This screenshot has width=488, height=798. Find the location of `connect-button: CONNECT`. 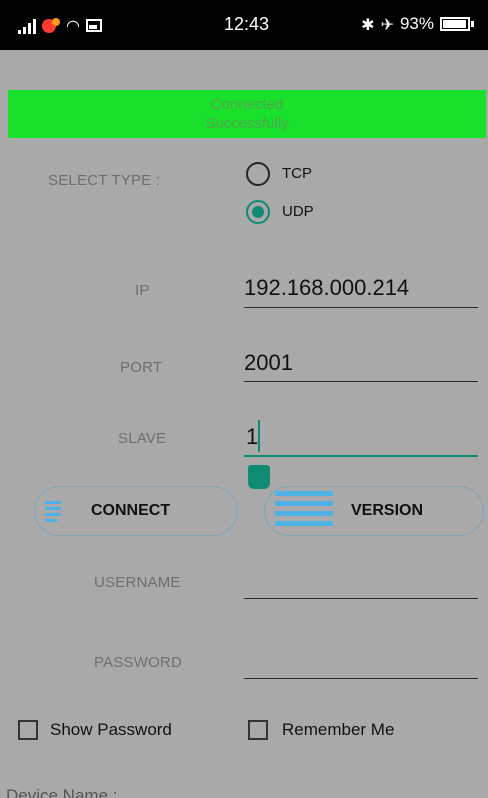

connect-button: CONNECT is located at coordinates (136, 511).